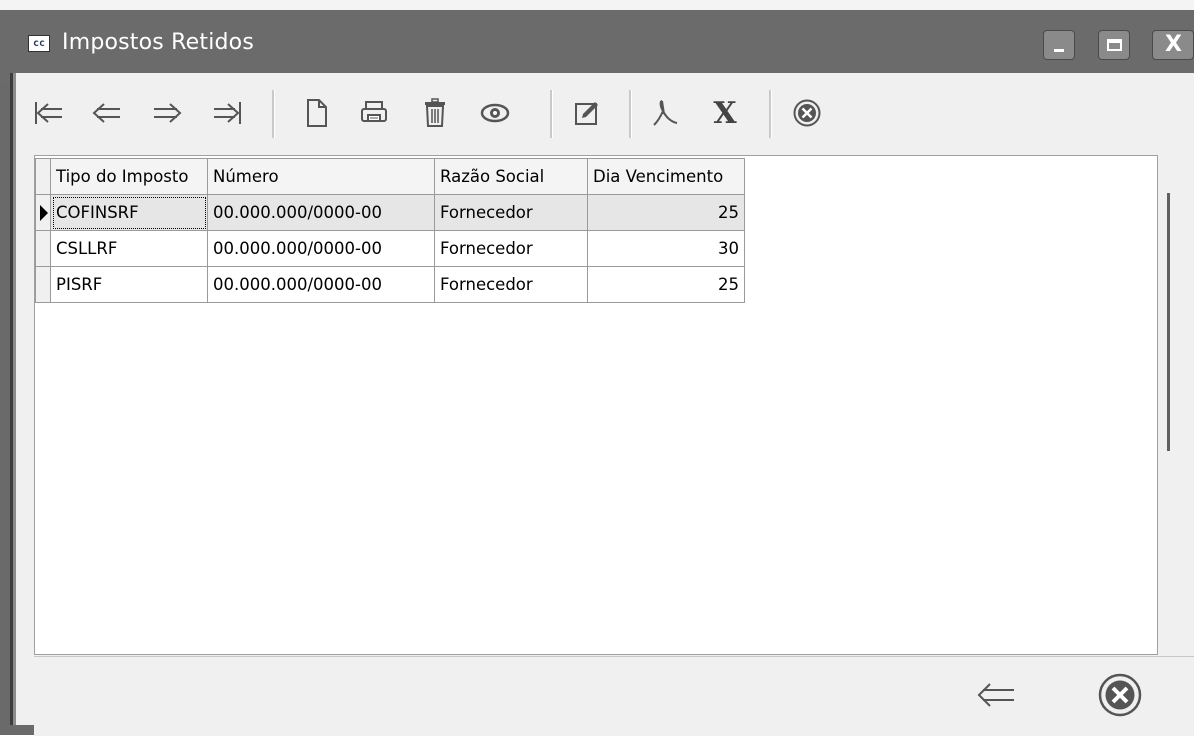  What do you see at coordinates (43, 176) in the screenshot?
I see `row-indicator-header` at bounding box center [43, 176].